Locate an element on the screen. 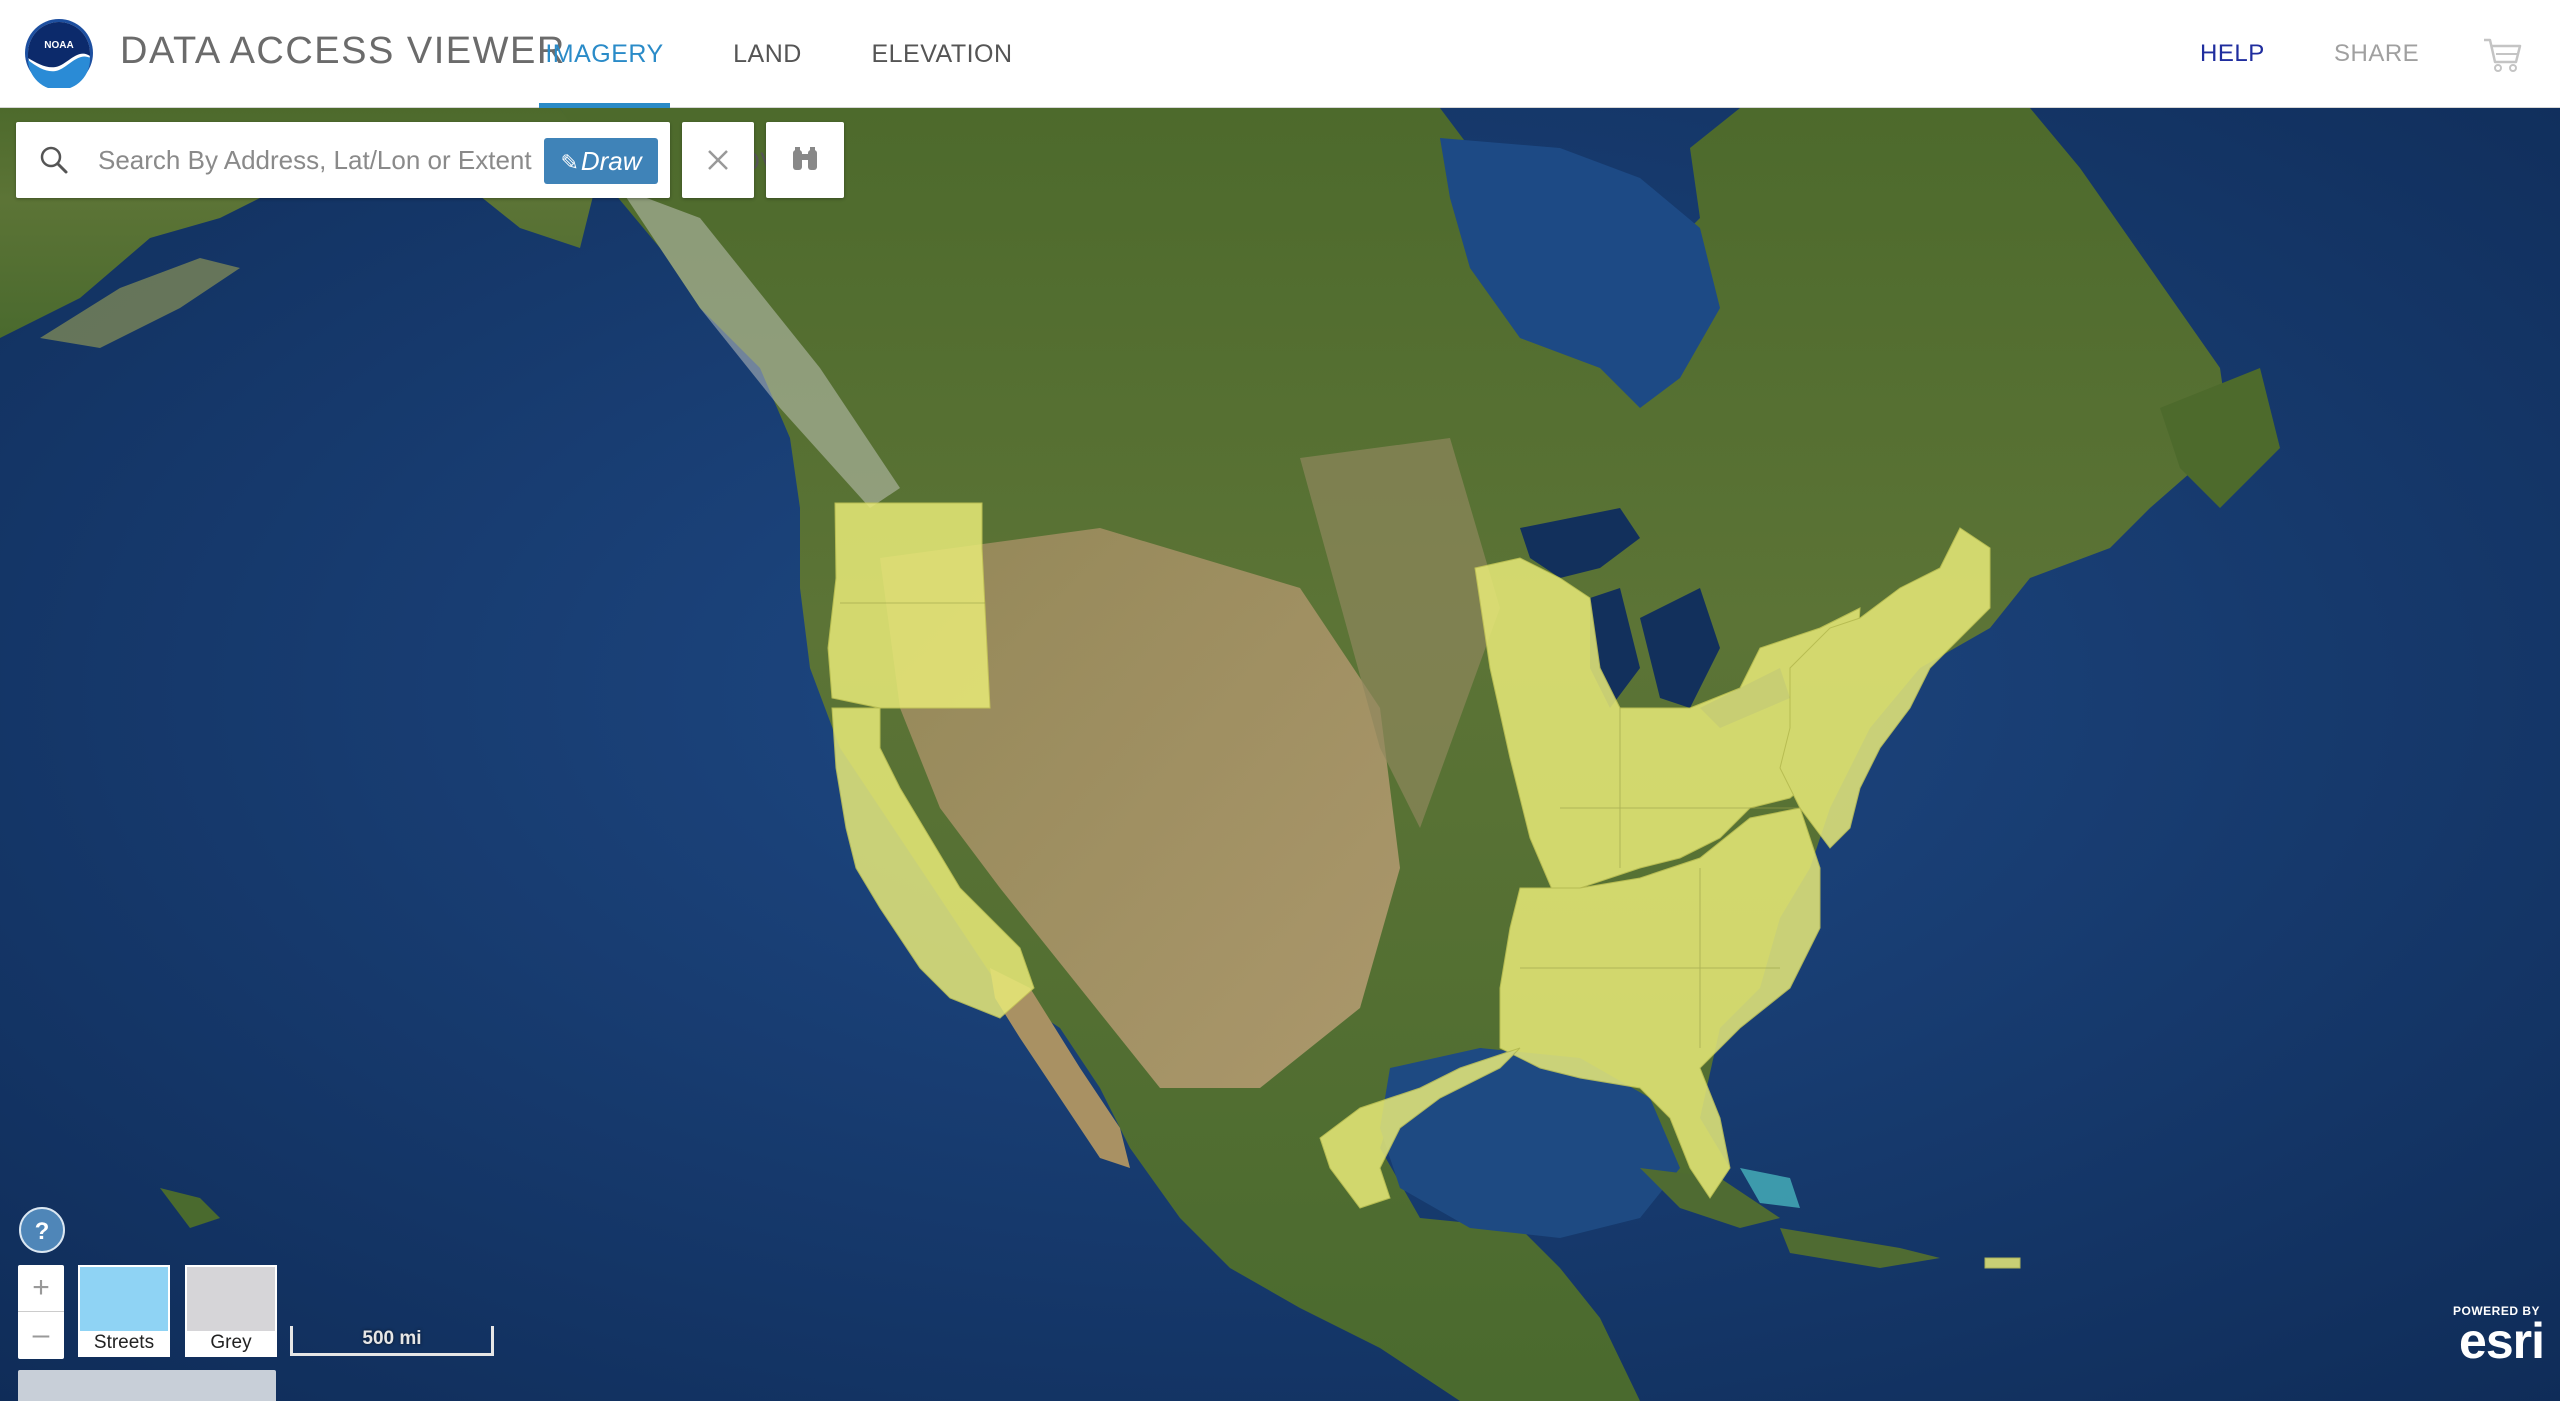 The image size is (2560, 1401). tab-land-cover: LAND COVER is located at coordinates (767, 88).